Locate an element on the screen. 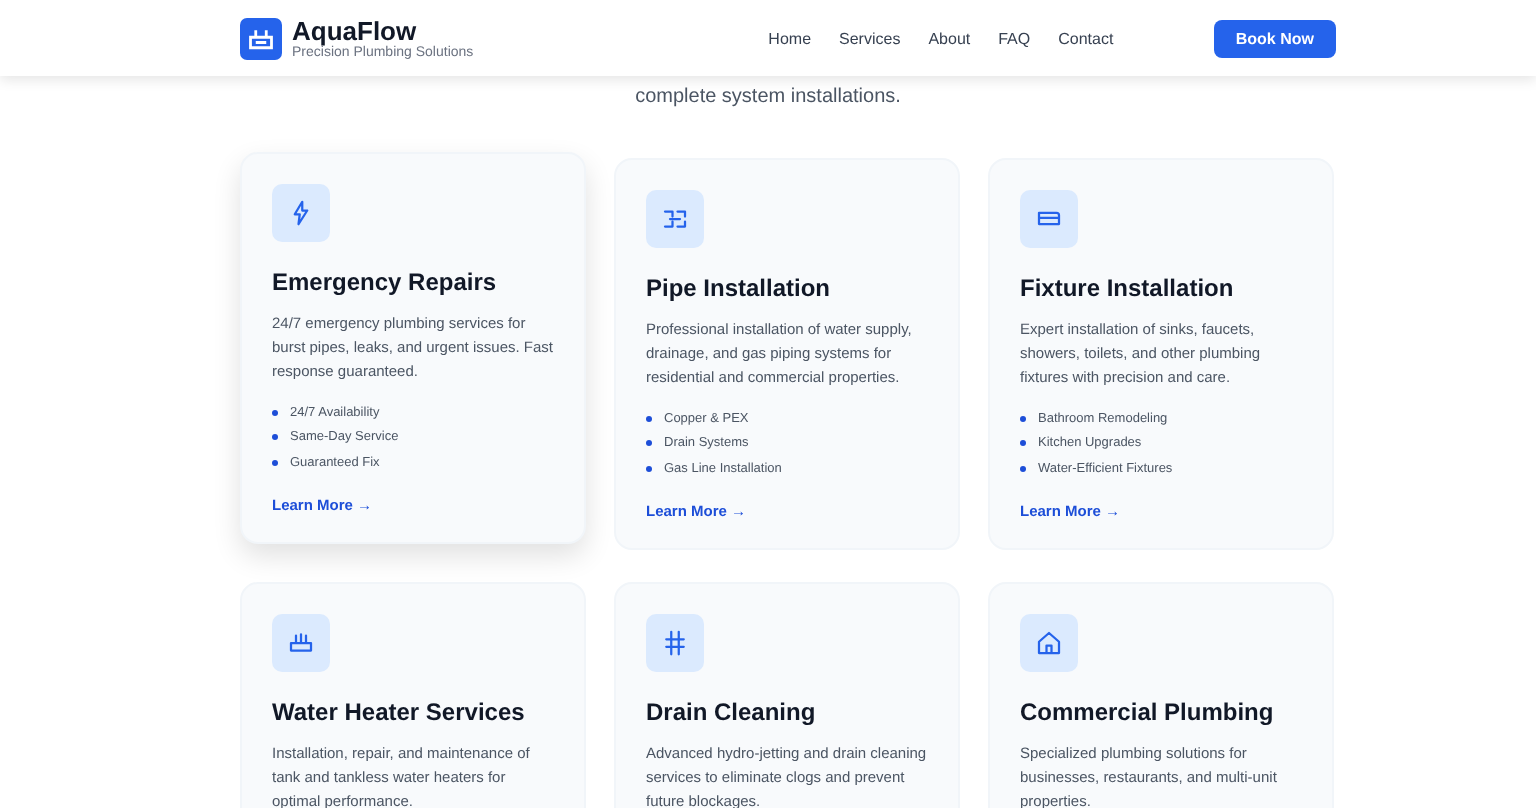 The image size is (1536, 808). nav-link: Home is located at coordinates (790, 38).